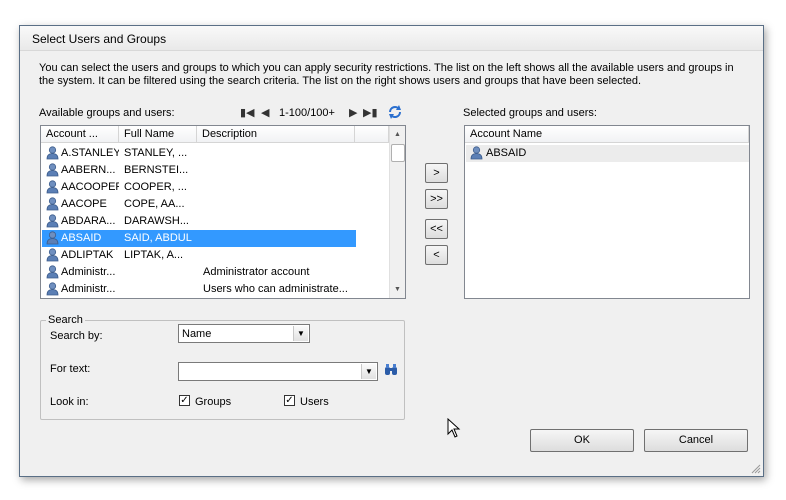 Image resolution: width=786 pixels, height=500 pixels. I want to click on search-by-label: Search by:, so click(76, 336).